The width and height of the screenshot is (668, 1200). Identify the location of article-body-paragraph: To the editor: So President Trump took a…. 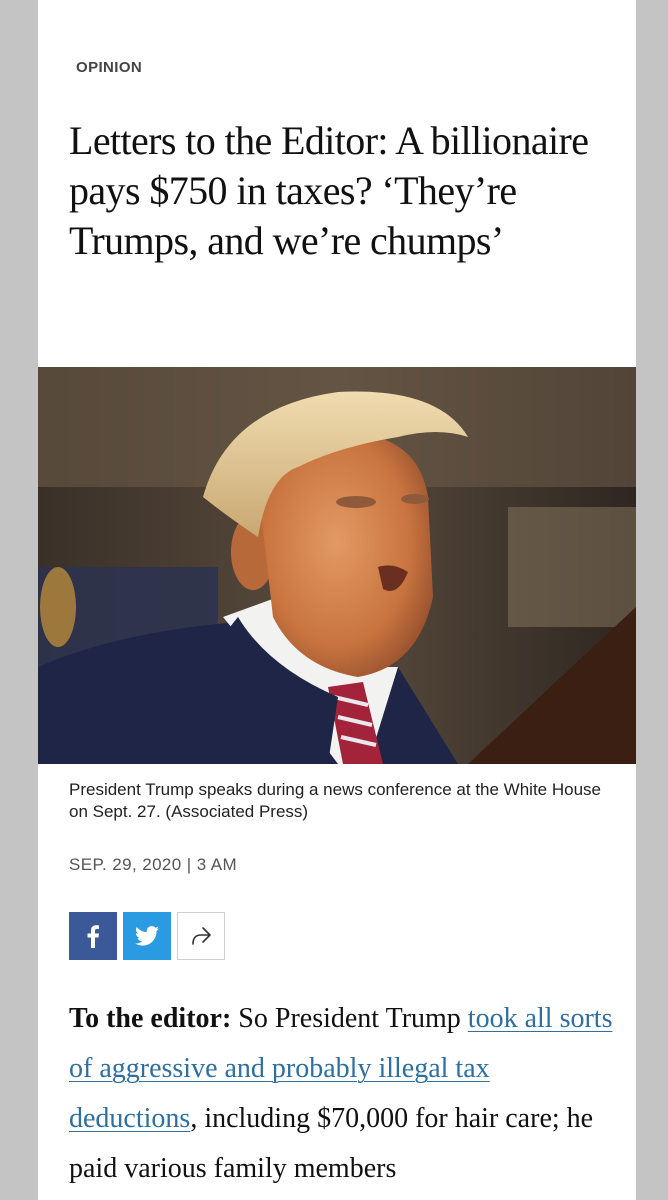
(344, 1094).